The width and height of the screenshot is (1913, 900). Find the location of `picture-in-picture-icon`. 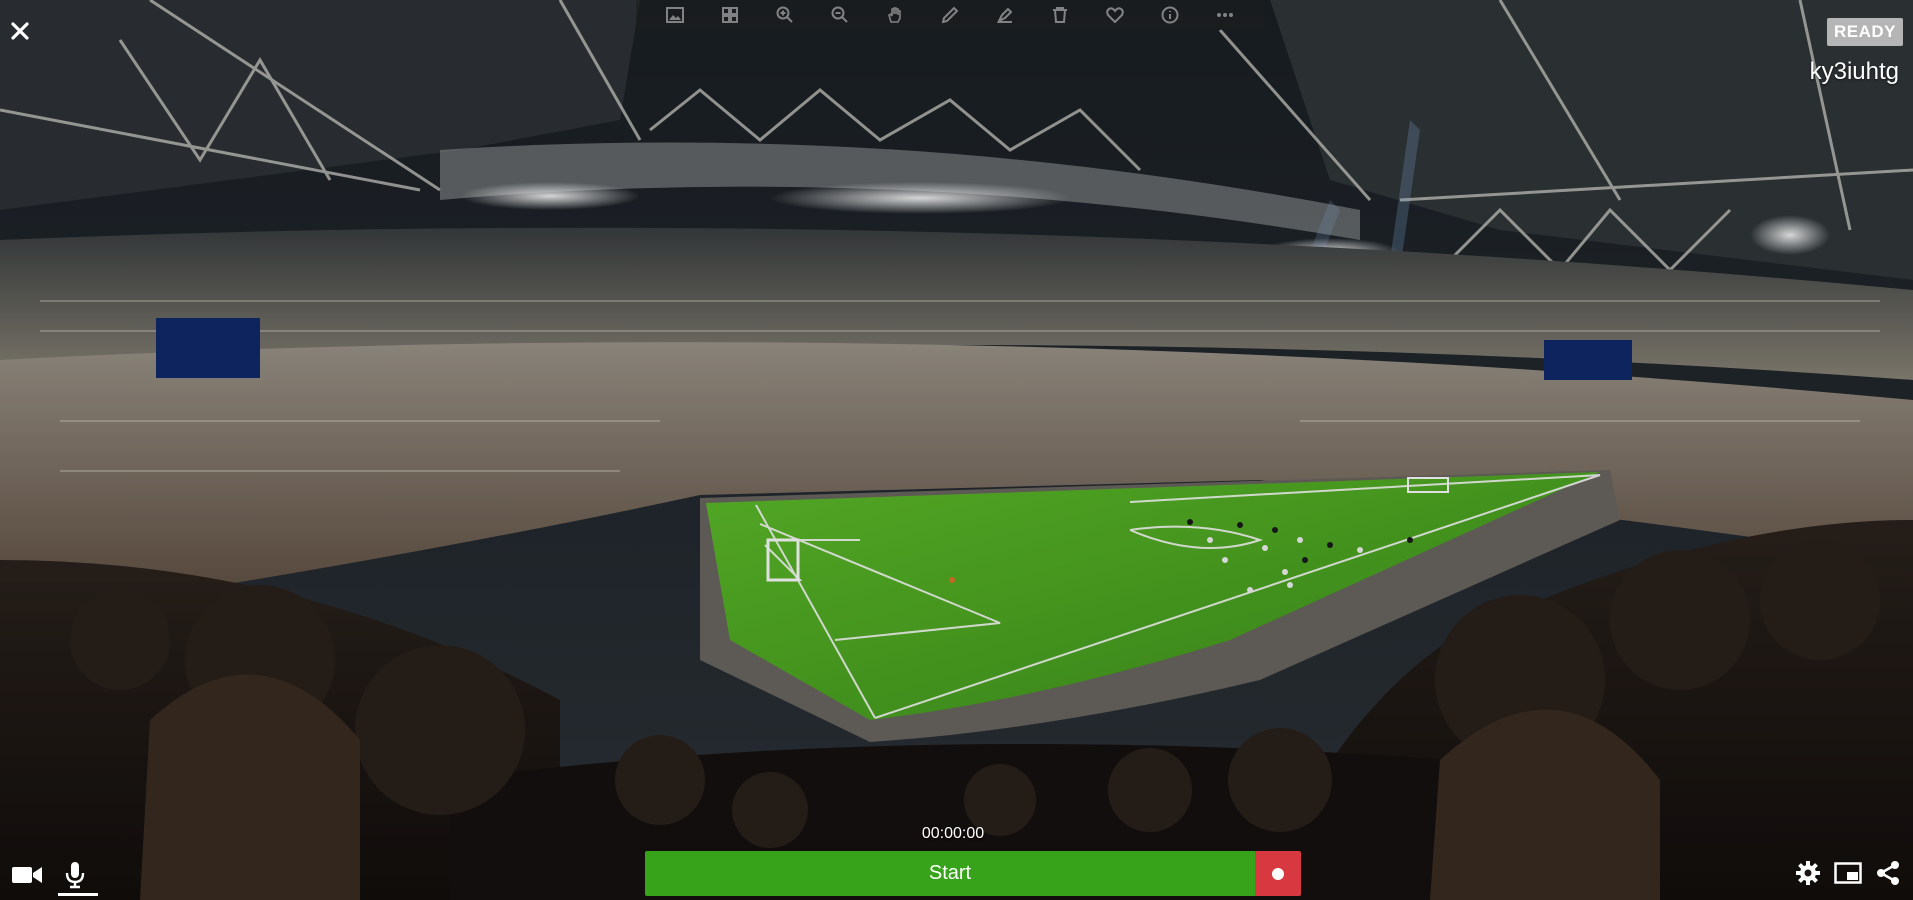

picture-in-picture-icon is located at coordinates (1848, 873).